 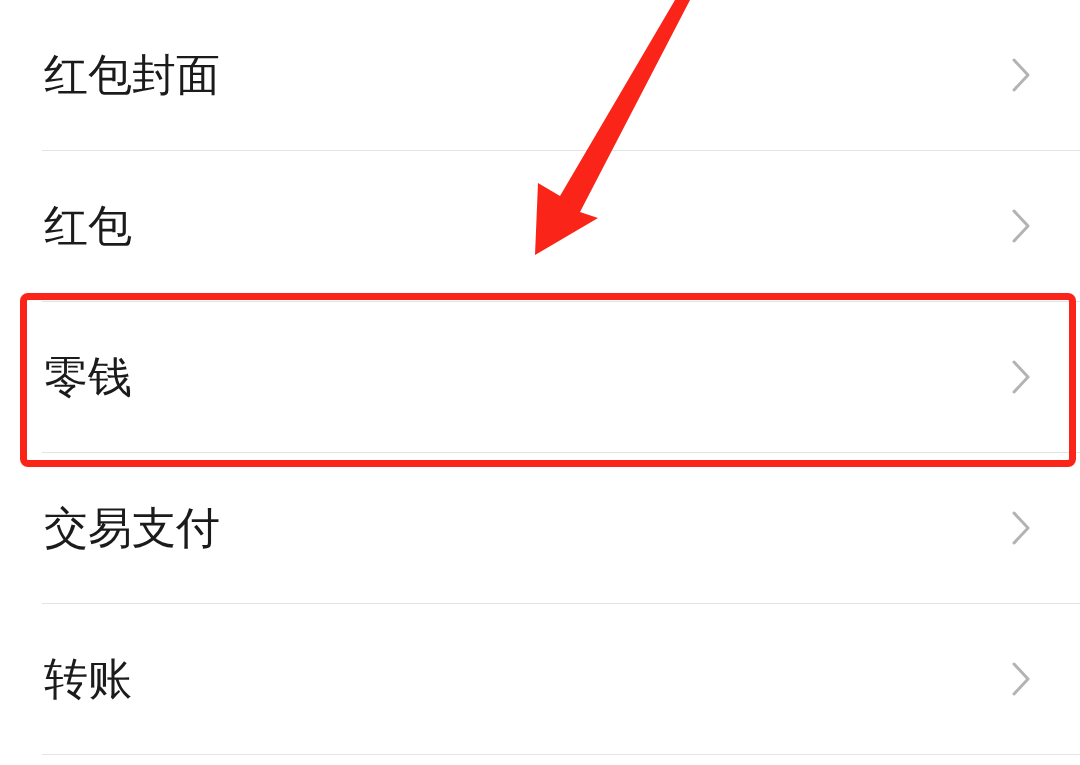 I want to click on menu-item: 交易支付, so click(x=540, y=528).